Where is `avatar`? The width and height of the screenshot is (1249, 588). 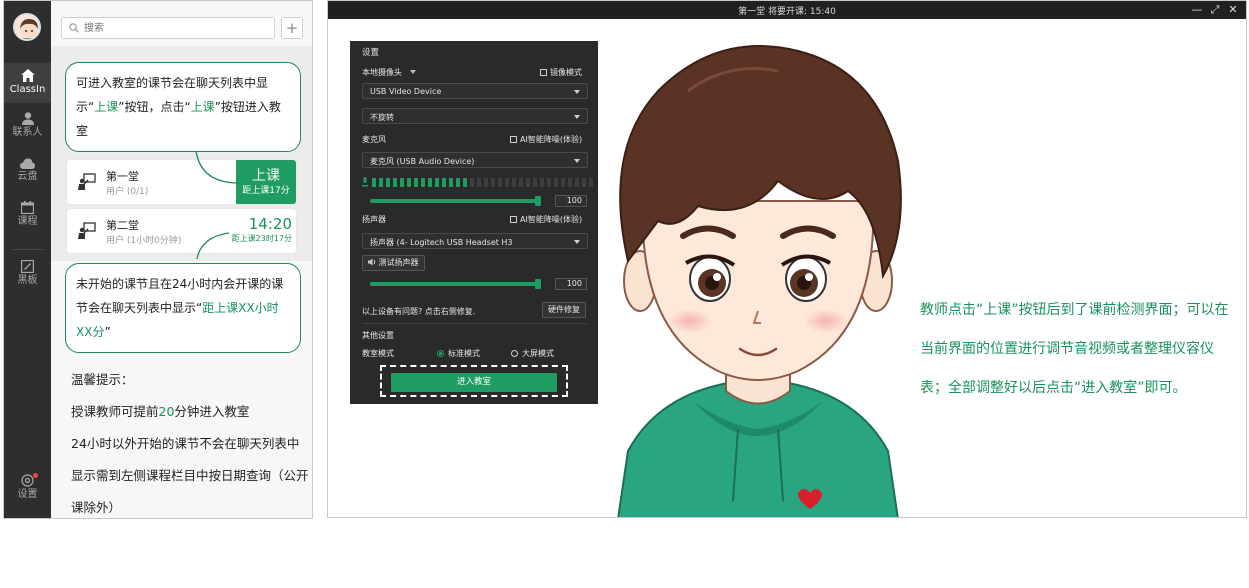
avatar is located at coordinates (27, 27).